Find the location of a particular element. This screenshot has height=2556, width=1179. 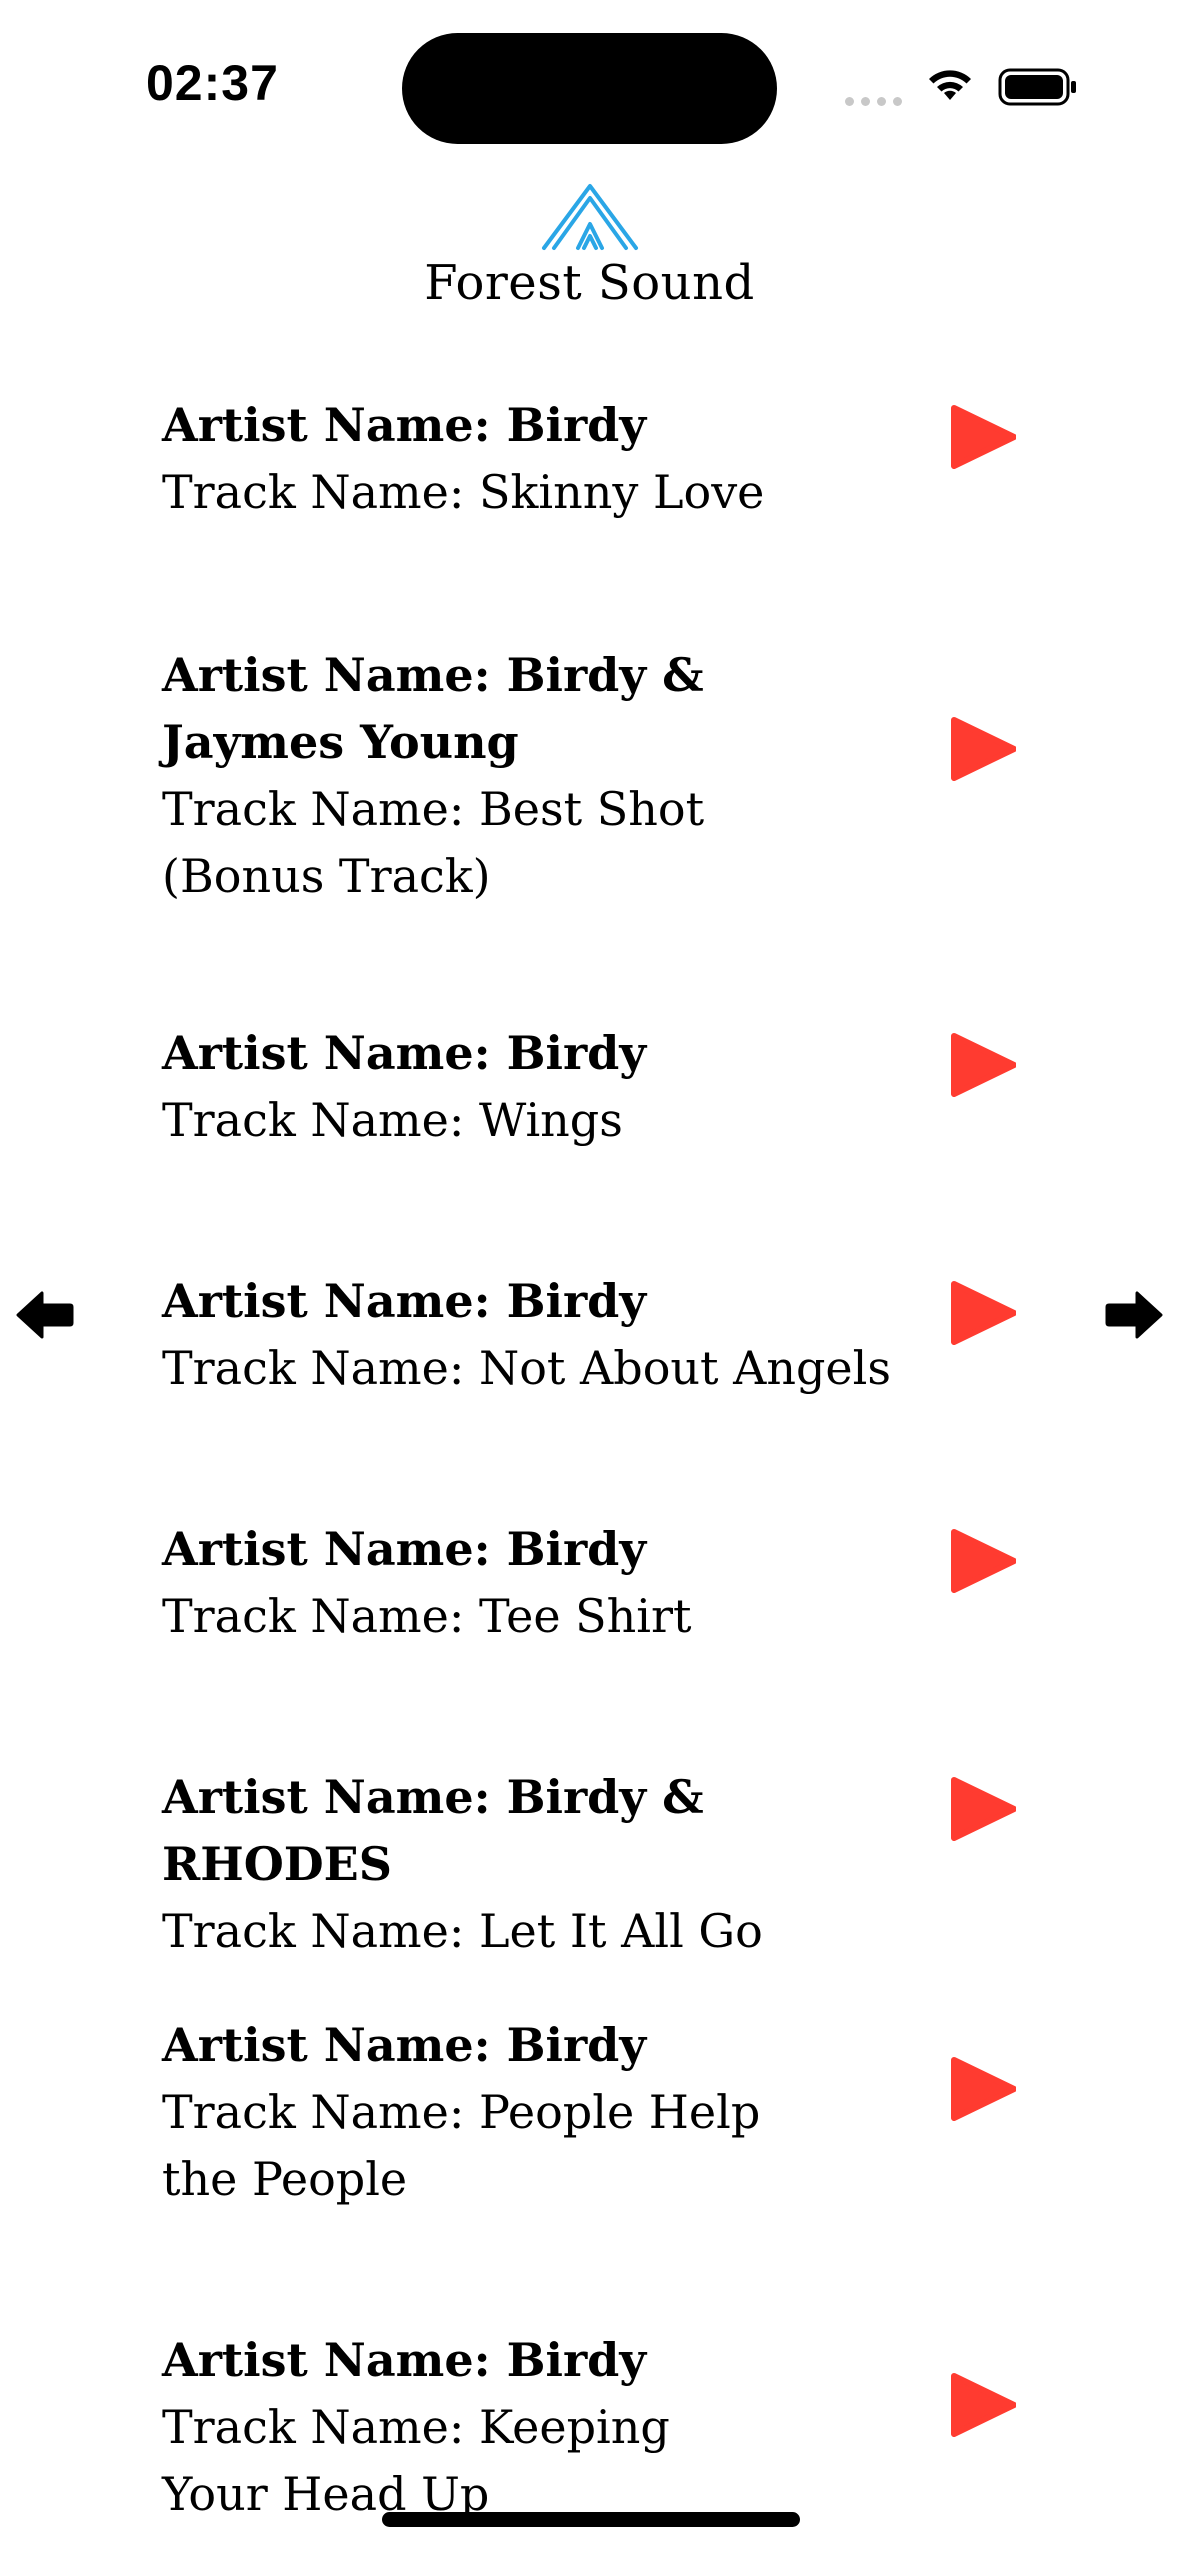

list-item: Artist Name: Birdy Track Name: Tee Shirt is located at coordinates (557, 1583).